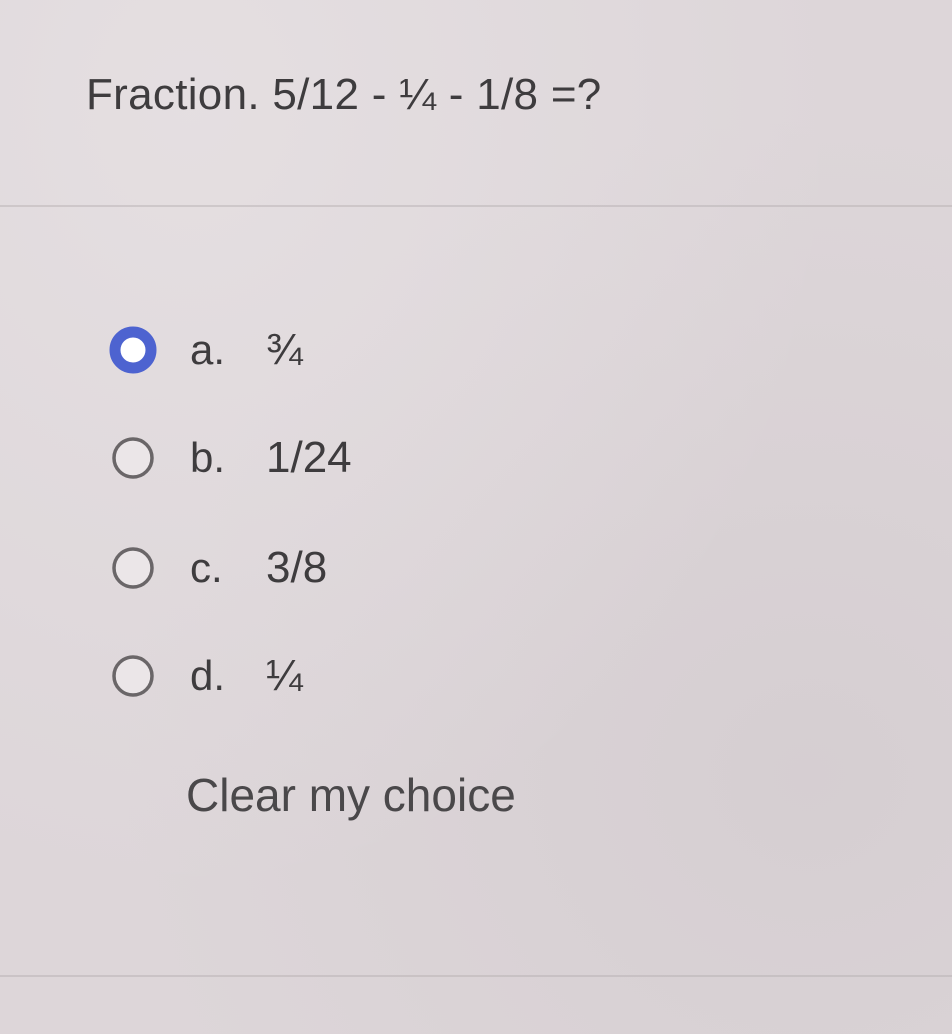 This screenshot has height=1034, width=952. I want to click on radio-selected-icon, so click(133, 350).